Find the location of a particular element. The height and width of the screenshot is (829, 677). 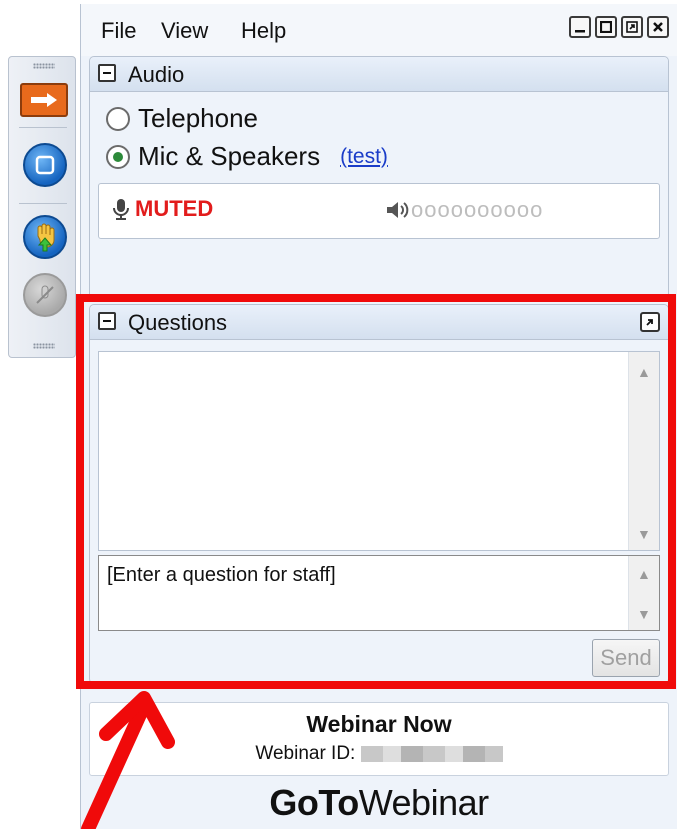

redacted-webinar-id is located at coordinates (431, 753).